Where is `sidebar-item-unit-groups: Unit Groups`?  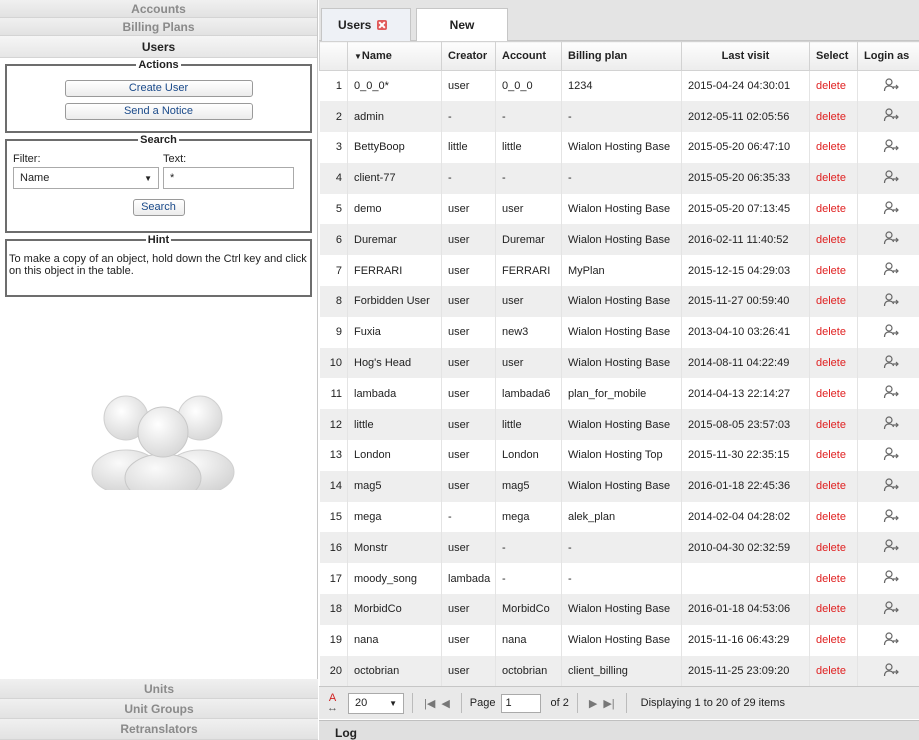 sidebar-item-unit-groups: Unit Groups is located at coordinates (159, 709).